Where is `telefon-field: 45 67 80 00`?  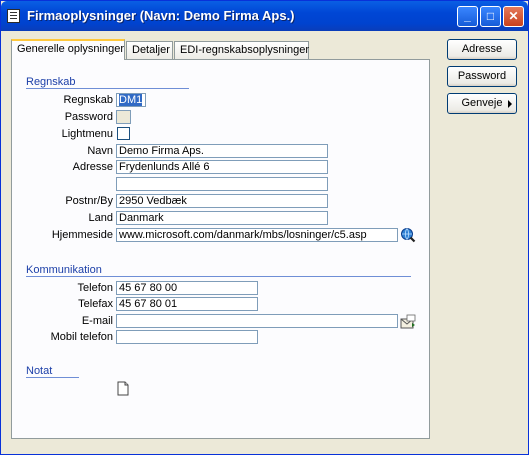
telefon-field: 45 67 80 00 is located at coordinates (187, 288).